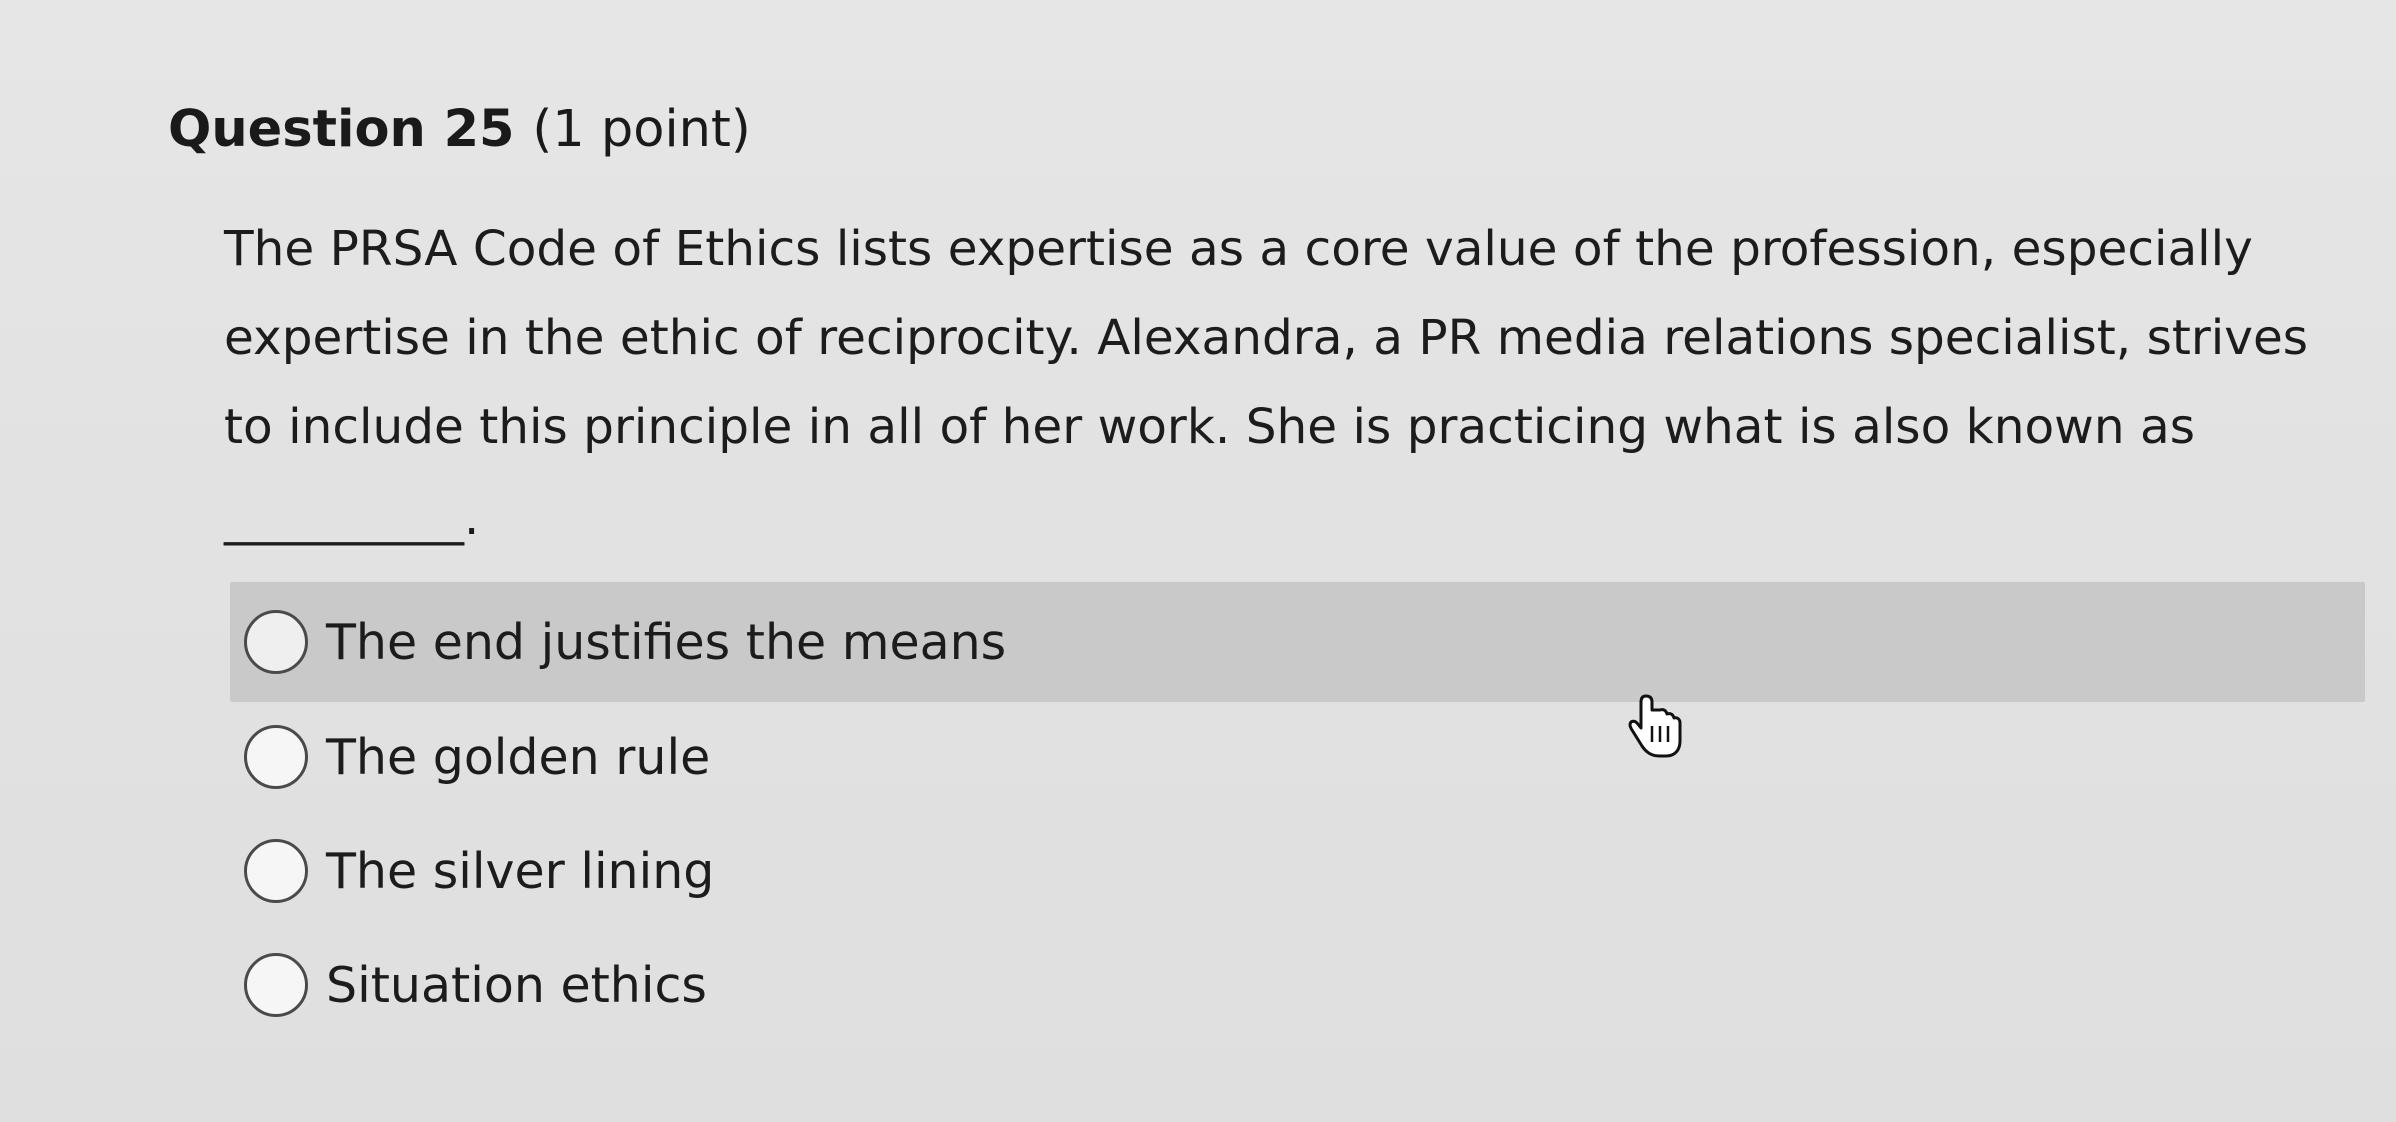 The image size is (2396, 1122). I want to click on option-situation-ethics: Situation ethics, so click(1297, 985).